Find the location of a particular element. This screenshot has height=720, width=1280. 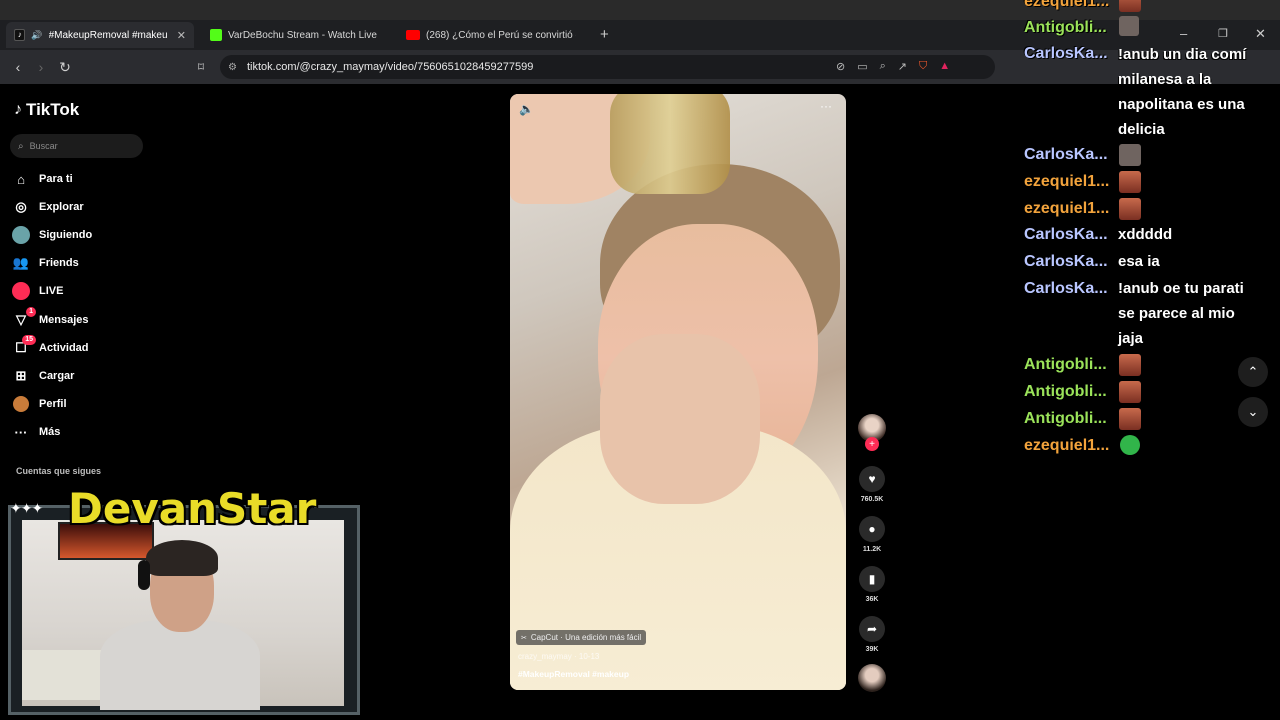

nav-siguiendo: Siguiendo is located at coordinates (52, 235).